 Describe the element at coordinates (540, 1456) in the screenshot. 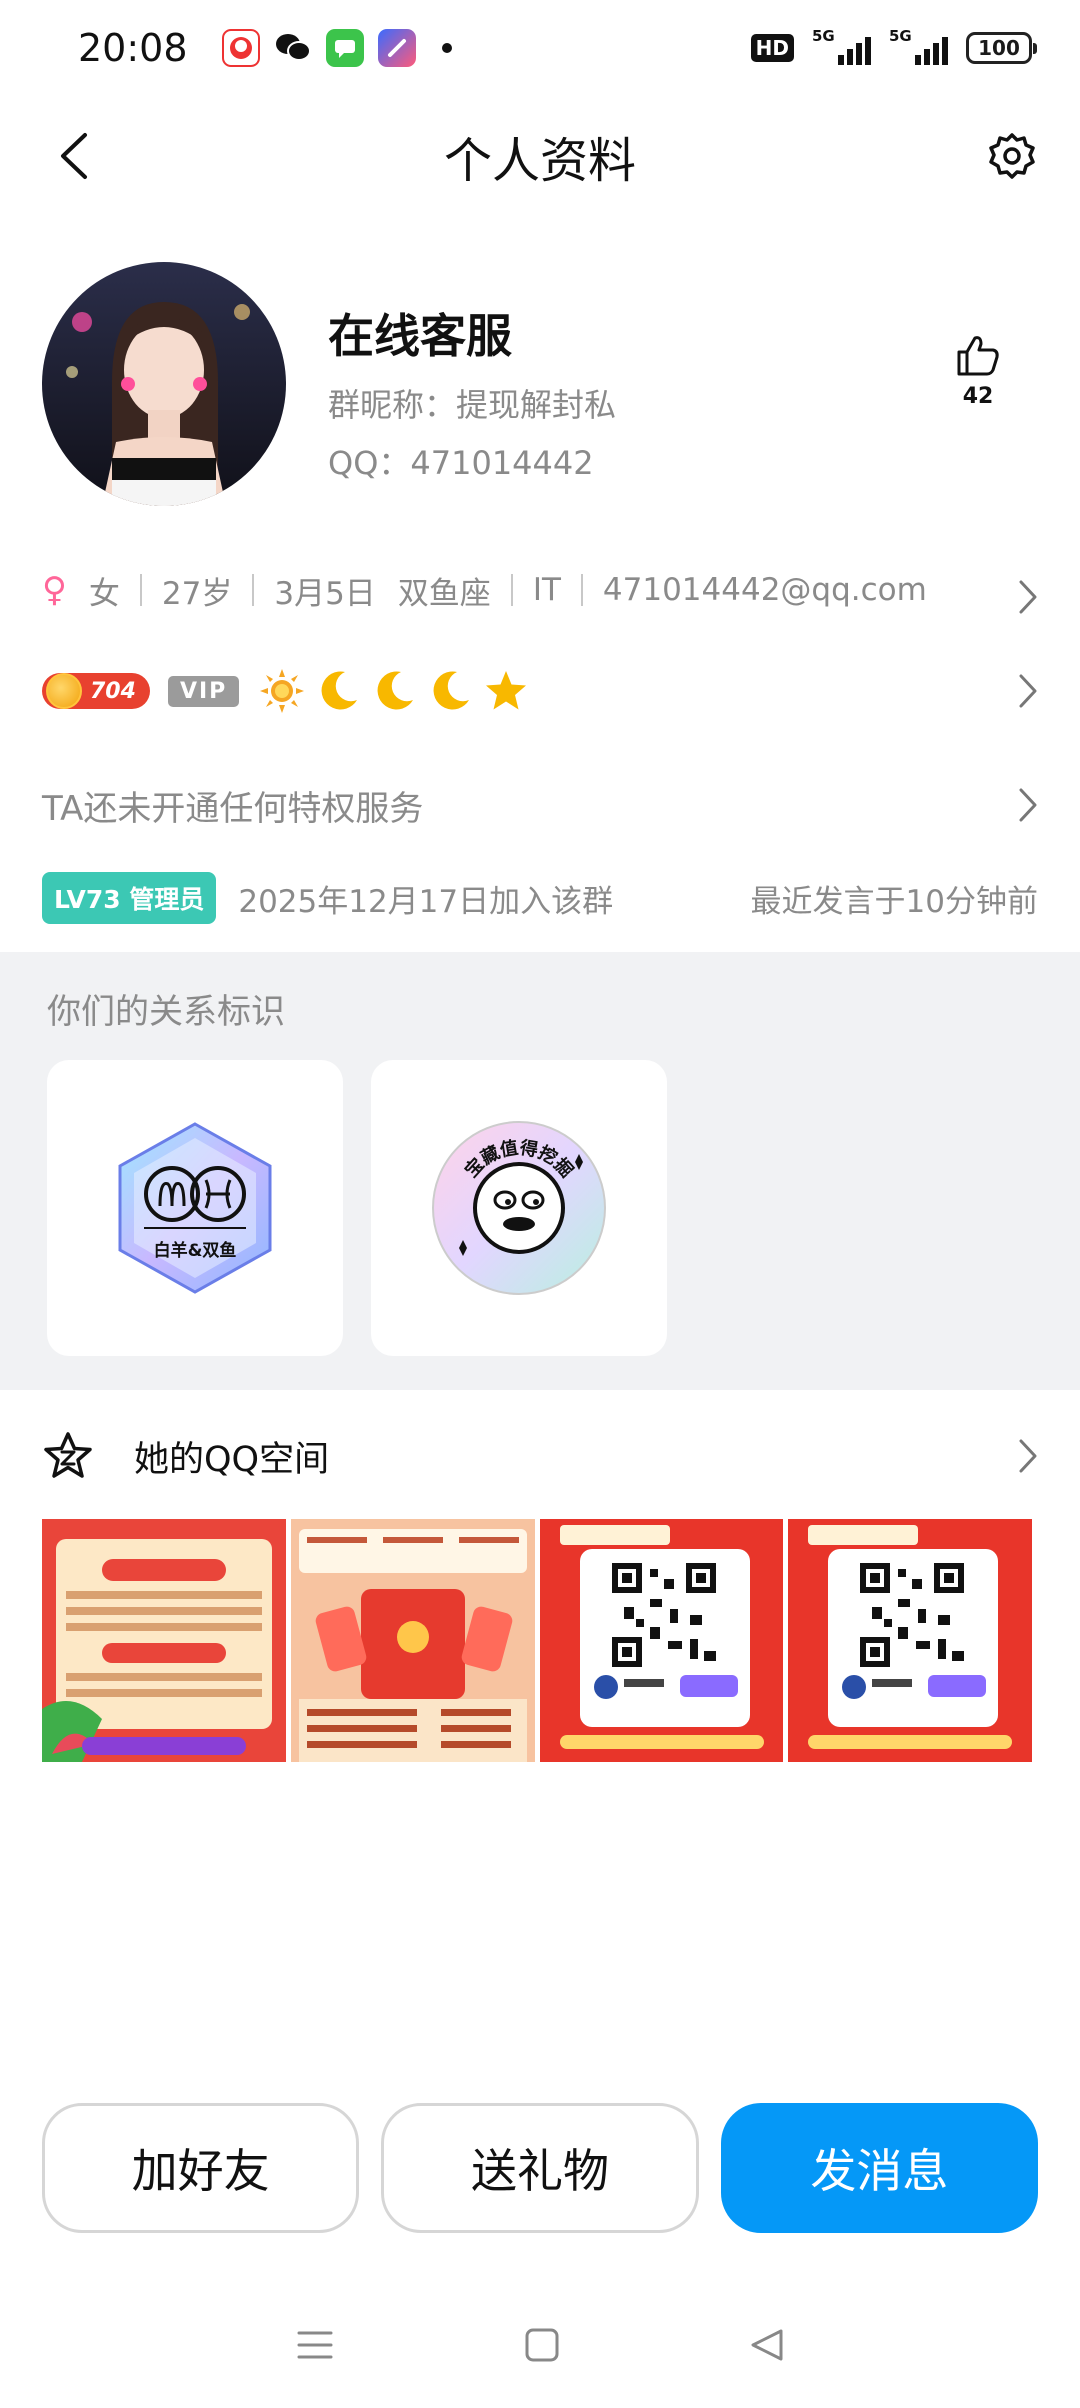

I see `qzone-row: 她的QQ空间` at that location.